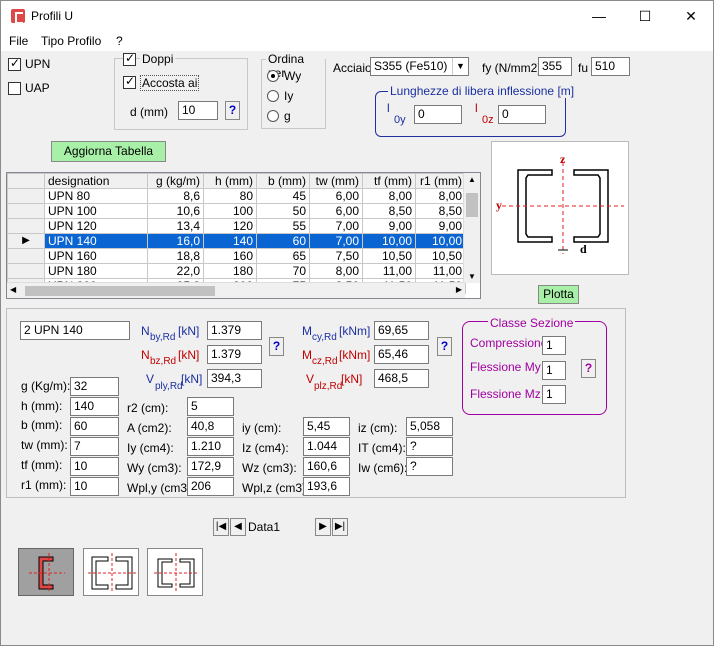  I want to click on window-title: Profili U, so click(52, 16).